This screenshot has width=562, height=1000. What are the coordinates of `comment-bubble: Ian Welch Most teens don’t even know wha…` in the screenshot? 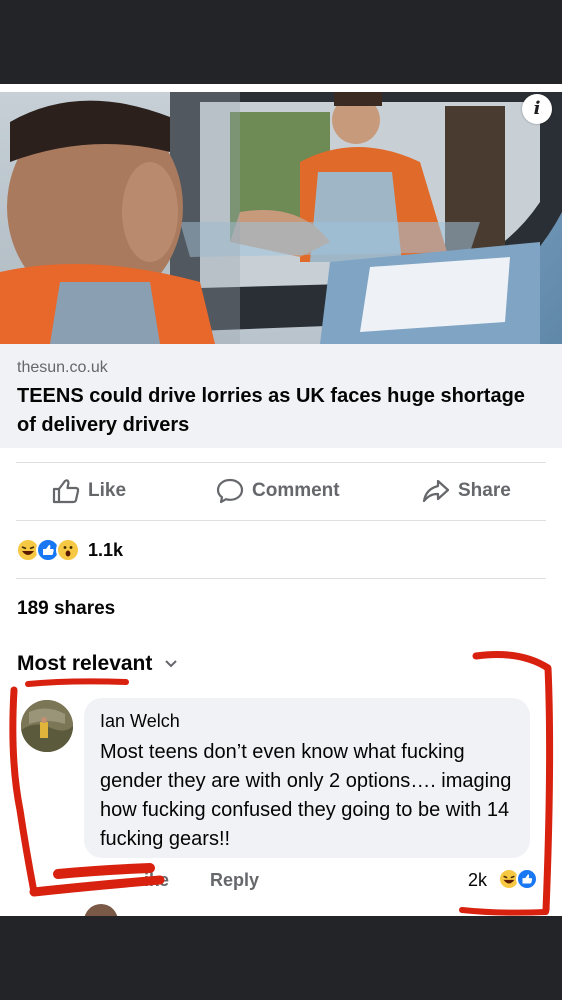 It's located at (307, 778).